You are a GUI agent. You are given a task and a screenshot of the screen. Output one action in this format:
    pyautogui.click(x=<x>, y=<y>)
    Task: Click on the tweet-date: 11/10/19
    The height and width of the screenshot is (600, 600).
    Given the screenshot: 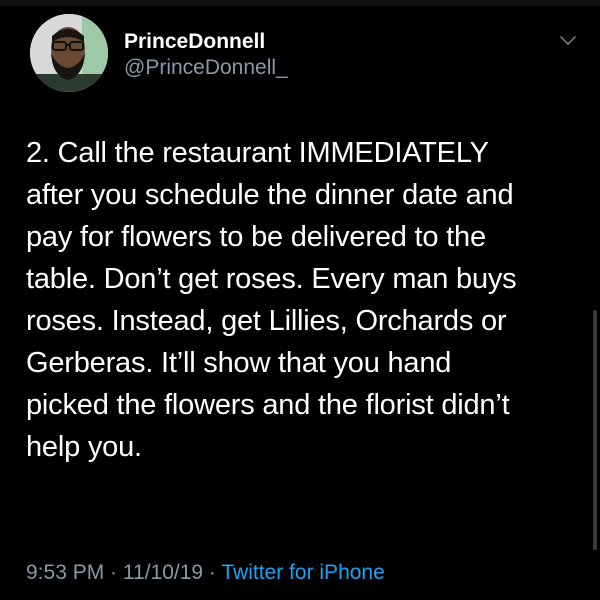 What is the action you would take?
    pyautogui.click(x=163, y=572)
    